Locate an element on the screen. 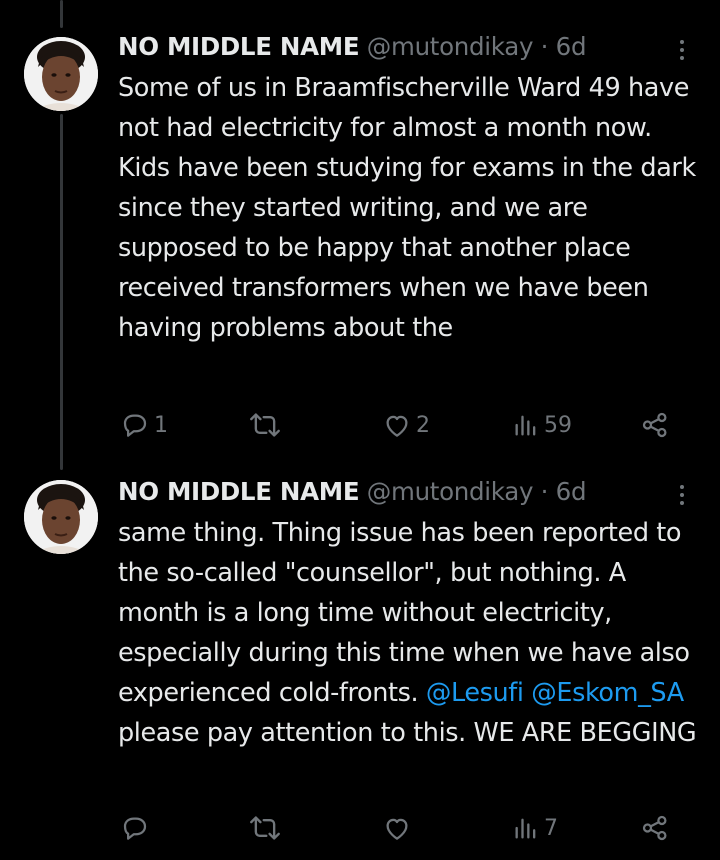  views-button: 59 is located at coordinates (542, 425).